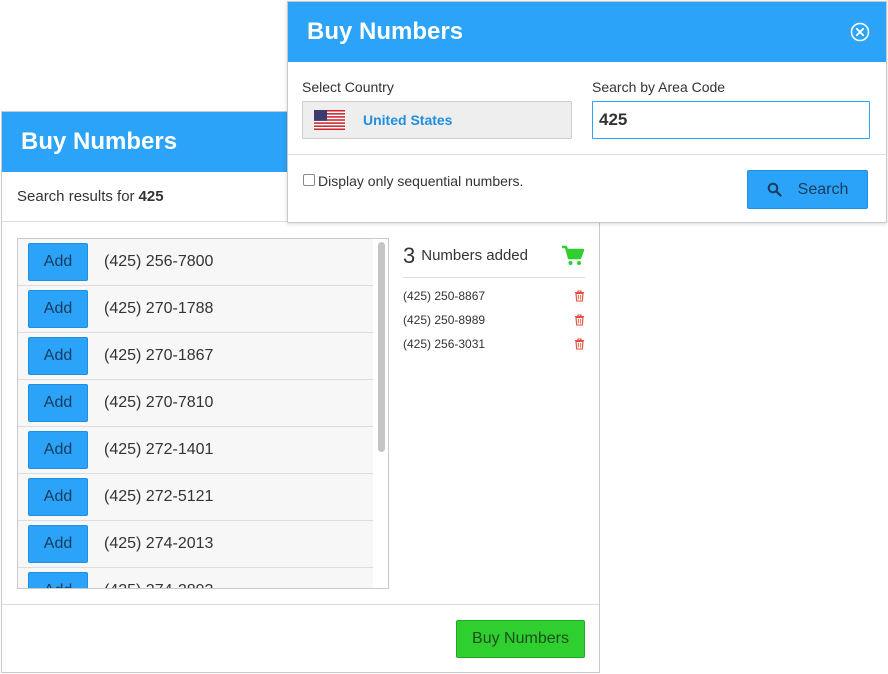 The width and height of the screenshot is (888, 674). Describe the element at coordinates (408, 120) in the screenshot. I see `country-value: United States` at that location.